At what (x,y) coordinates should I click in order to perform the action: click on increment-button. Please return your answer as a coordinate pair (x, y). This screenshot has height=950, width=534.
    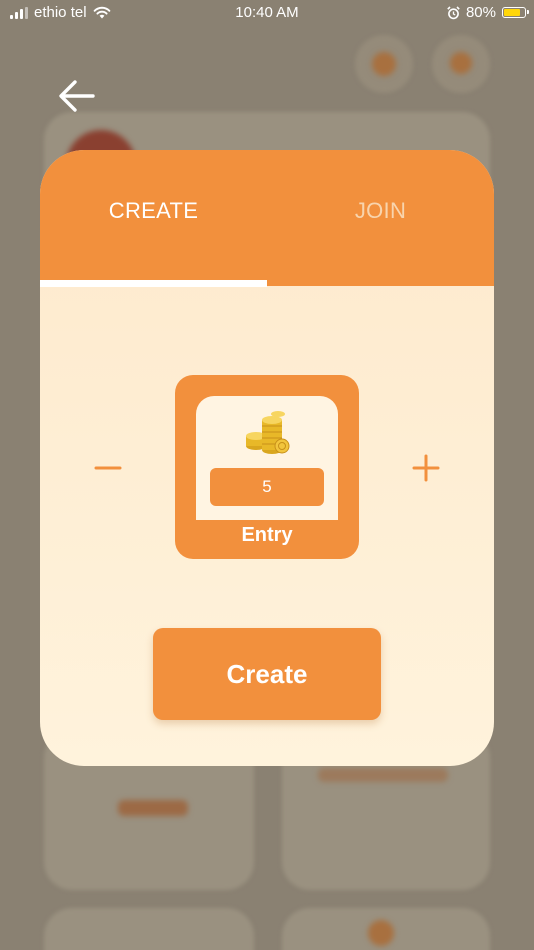
    Looking at the image, I should click on (426, 468).